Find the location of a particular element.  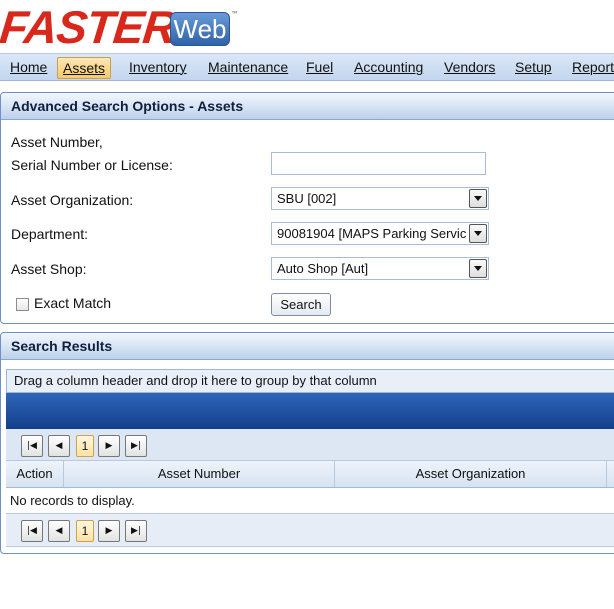

asset-number-label-line2: Serial Number or License: is located at coordinates (92, 165).